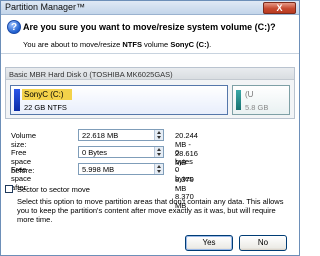 The width and height of the screenshot is (320, 256). What do you see at coordinates (279, 8) in the screenshot?
I see `close-button: X` at bounding box center [279, 8].